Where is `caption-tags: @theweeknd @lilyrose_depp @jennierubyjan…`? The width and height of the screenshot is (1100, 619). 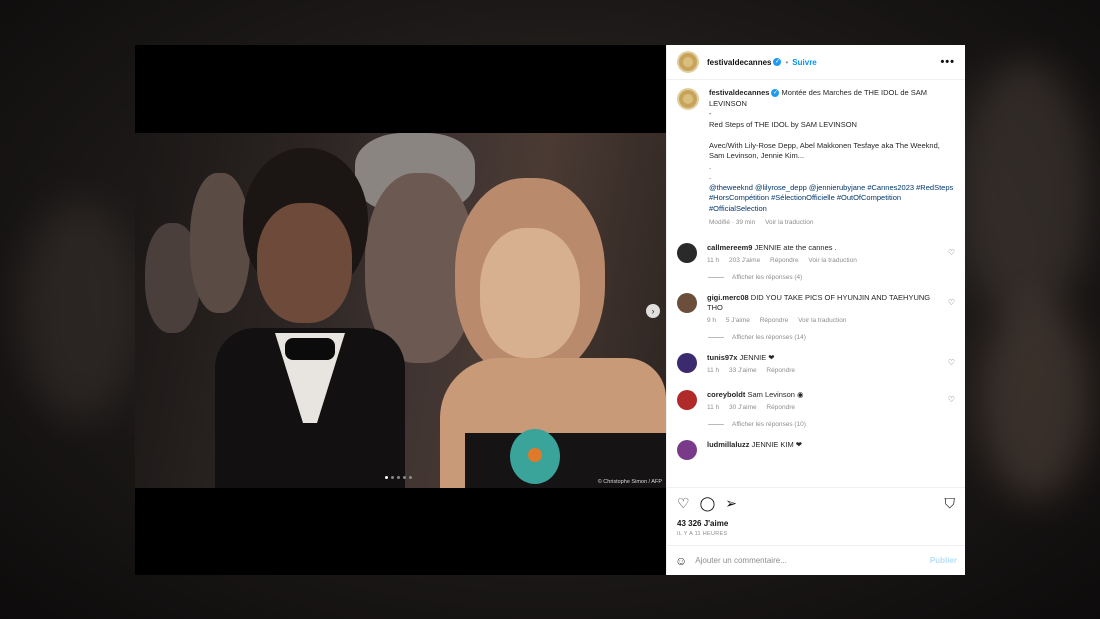 caption-tags: @theweeknd @lilyrose_depp @jennierubyjan… is located at coordinates (831, 198).